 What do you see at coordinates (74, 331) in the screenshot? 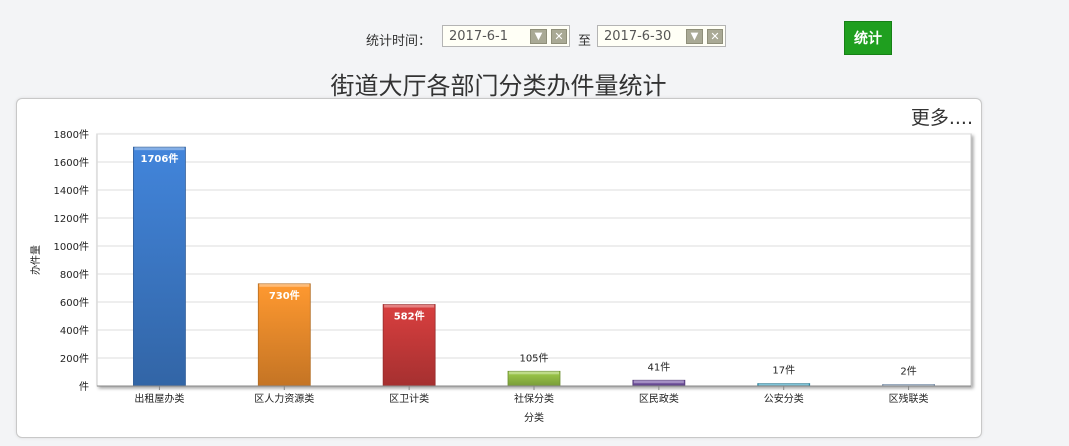
I see `y-tick-label: 400件` at bounding box center [74, 331].